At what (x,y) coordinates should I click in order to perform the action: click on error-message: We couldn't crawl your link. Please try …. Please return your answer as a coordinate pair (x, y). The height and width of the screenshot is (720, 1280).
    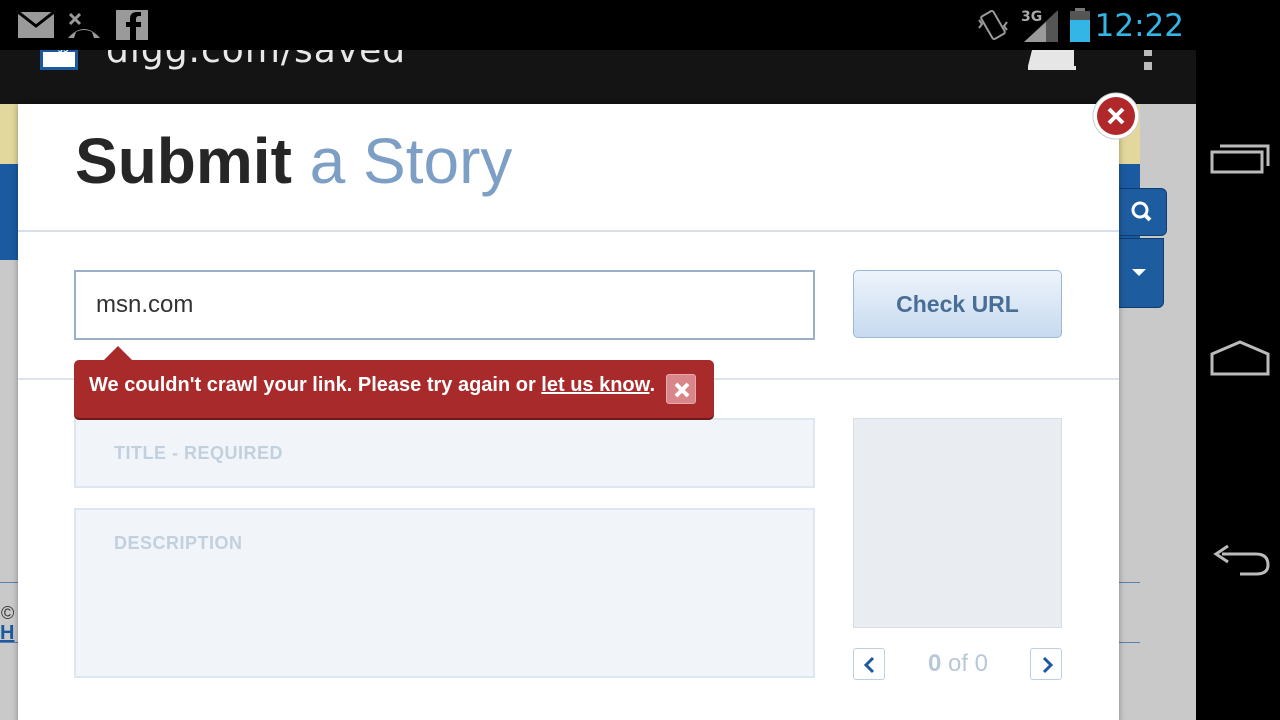
    Looking at the image, I should click on (372, 385).